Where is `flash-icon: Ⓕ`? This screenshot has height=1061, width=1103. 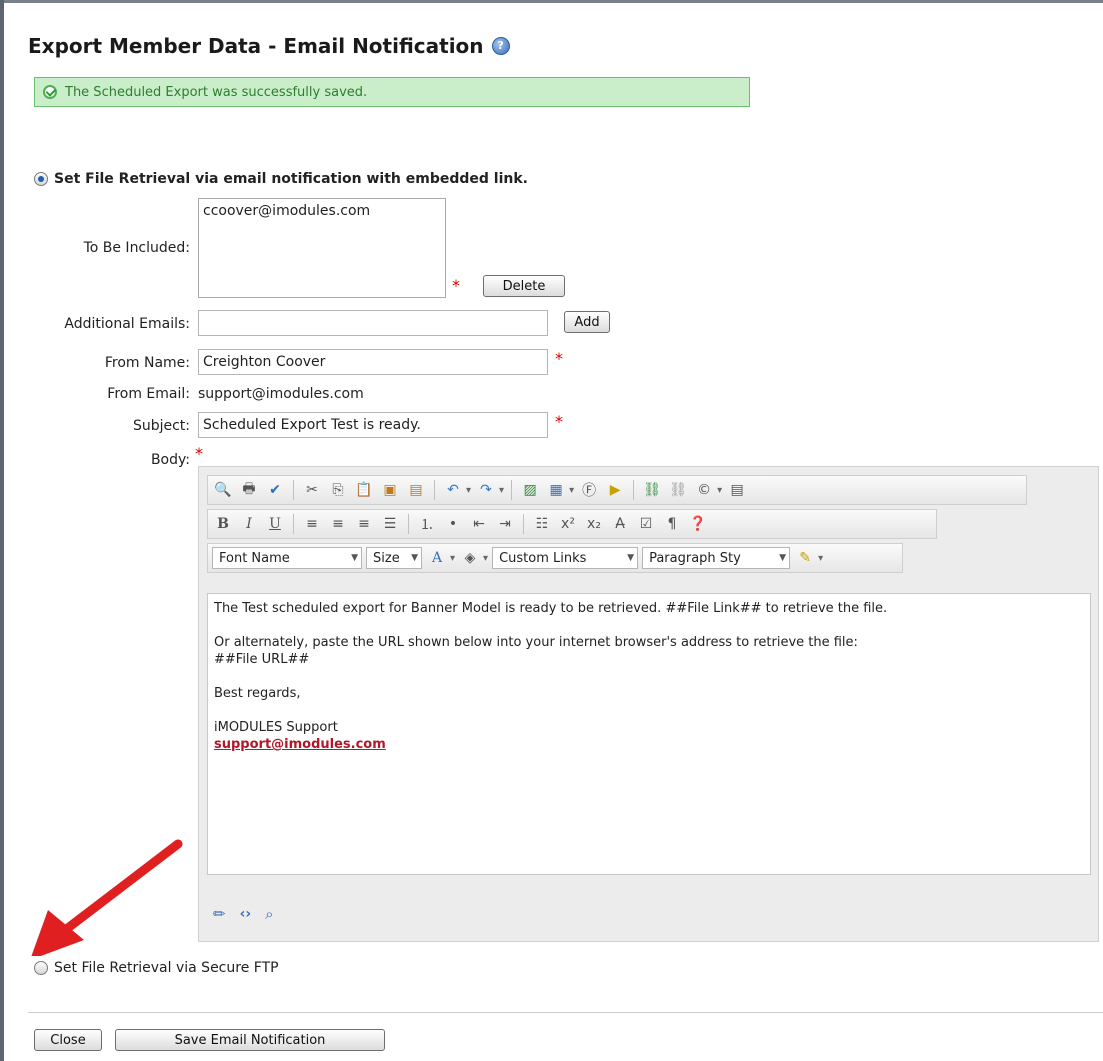
flash-icon: Ⓕ is located at coordinates (589, 490).